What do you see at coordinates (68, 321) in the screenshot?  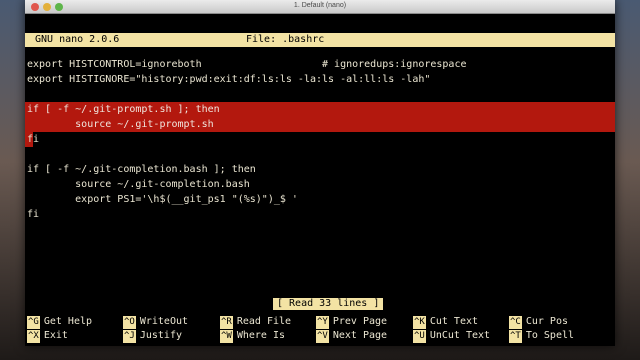 I see `shortcut-label: Get Help` at bounding box center [68, 321].